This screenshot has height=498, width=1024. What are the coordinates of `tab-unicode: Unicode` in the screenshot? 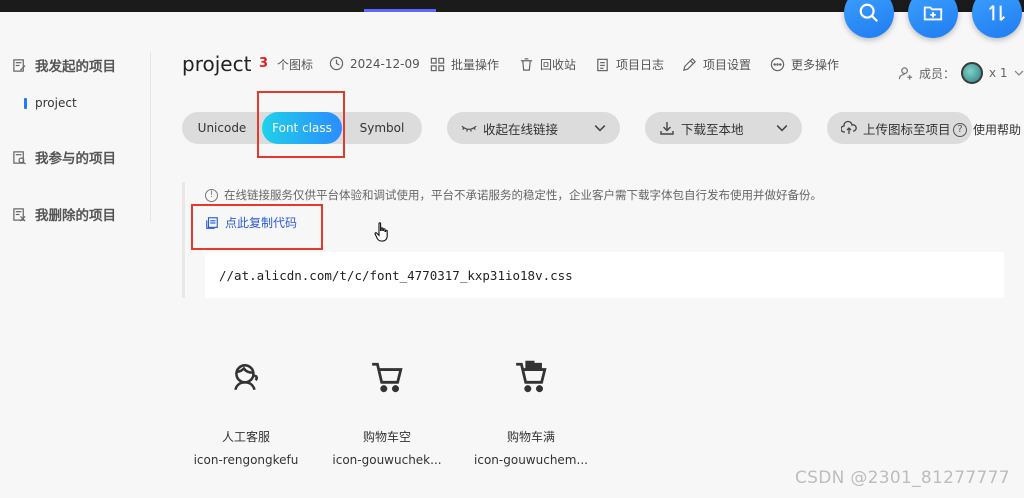 It's located at (222, 128).